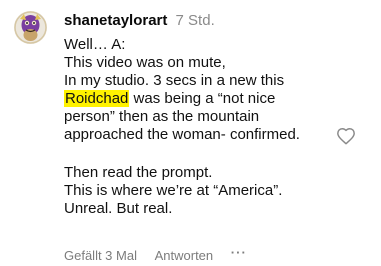 The height and width of the screenshot is (266, 381). Describe the element at coordinates (346, 136) in the screenshot. I see `heart-outline-icon` at that location.